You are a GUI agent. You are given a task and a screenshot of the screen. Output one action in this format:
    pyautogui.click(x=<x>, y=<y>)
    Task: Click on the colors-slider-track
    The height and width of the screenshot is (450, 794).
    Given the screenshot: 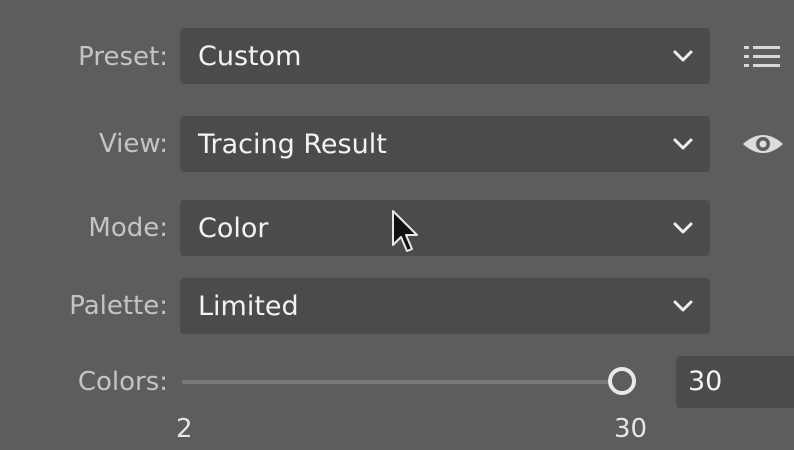 What is the action you would take?
    pyautogui.click(x=402, y=382)
    